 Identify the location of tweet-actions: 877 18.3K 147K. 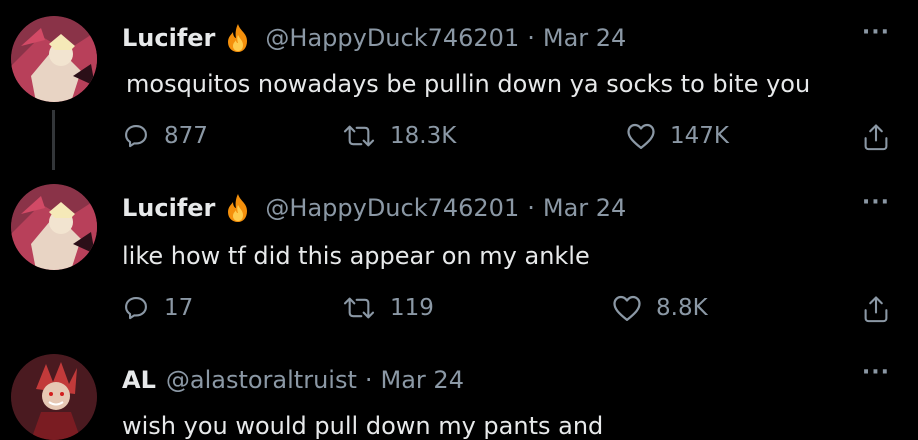
(459, 142).